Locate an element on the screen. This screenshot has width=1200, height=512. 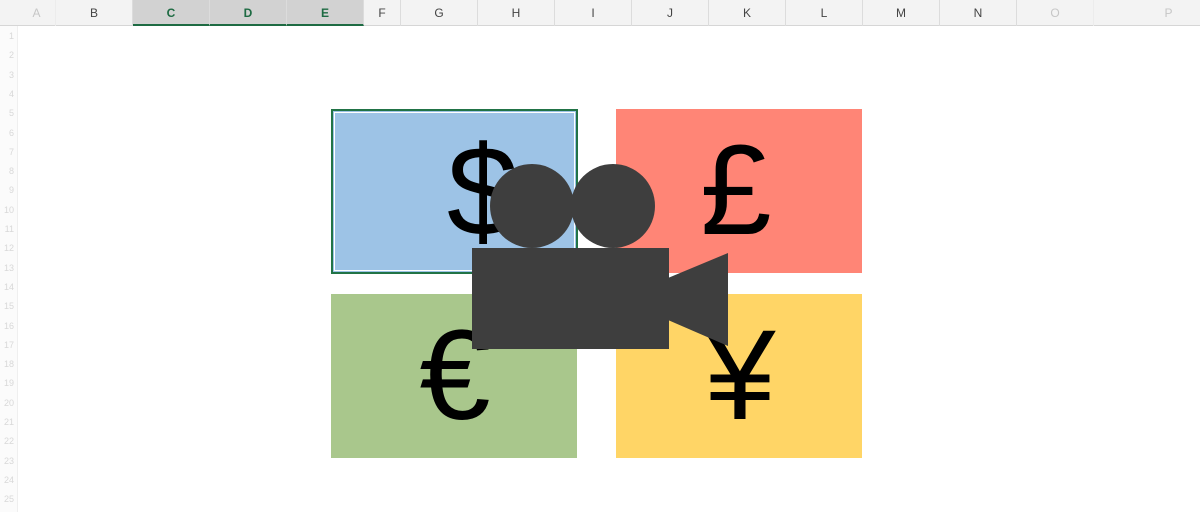
row-header-19: 19 is located at coordinates (7, 383).